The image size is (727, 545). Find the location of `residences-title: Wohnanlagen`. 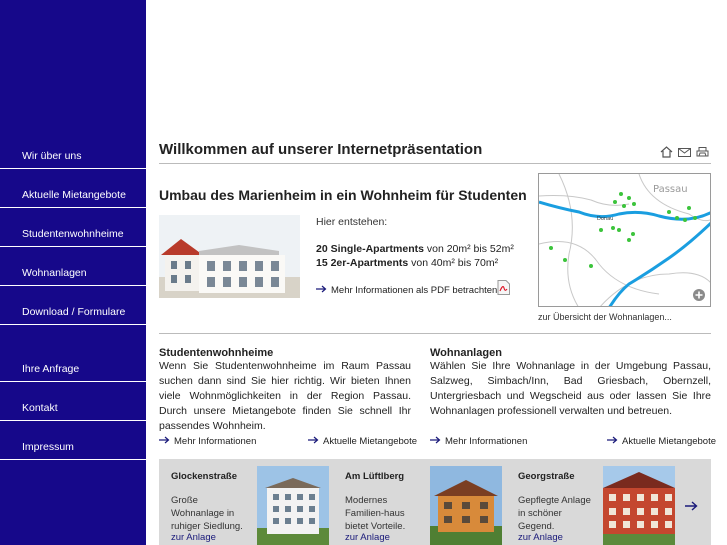

residences-title: Wohnanlagen is located at coordinates (466, 353).